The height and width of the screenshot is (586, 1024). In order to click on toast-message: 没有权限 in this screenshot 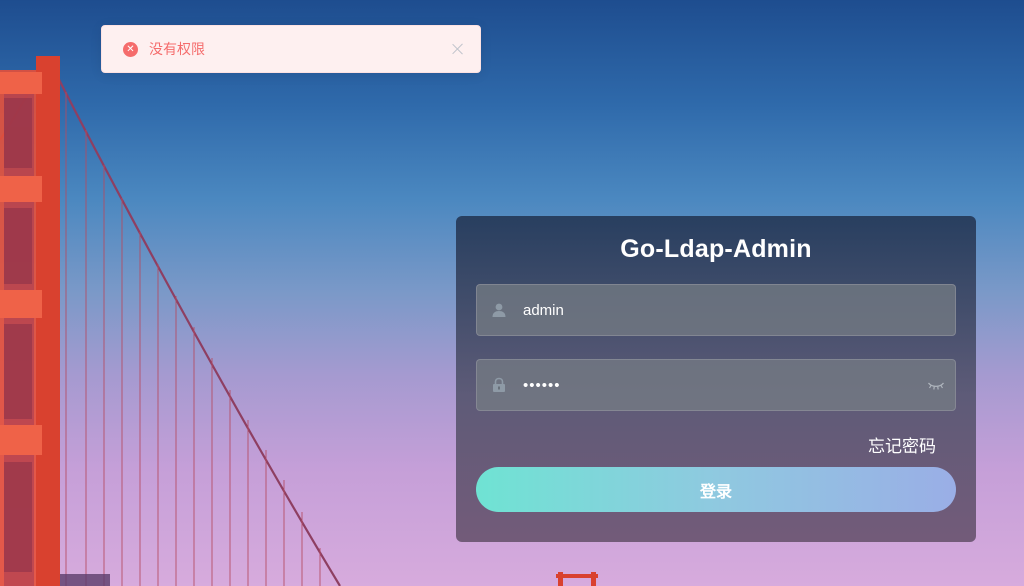, I will do `click(177, 49)`.